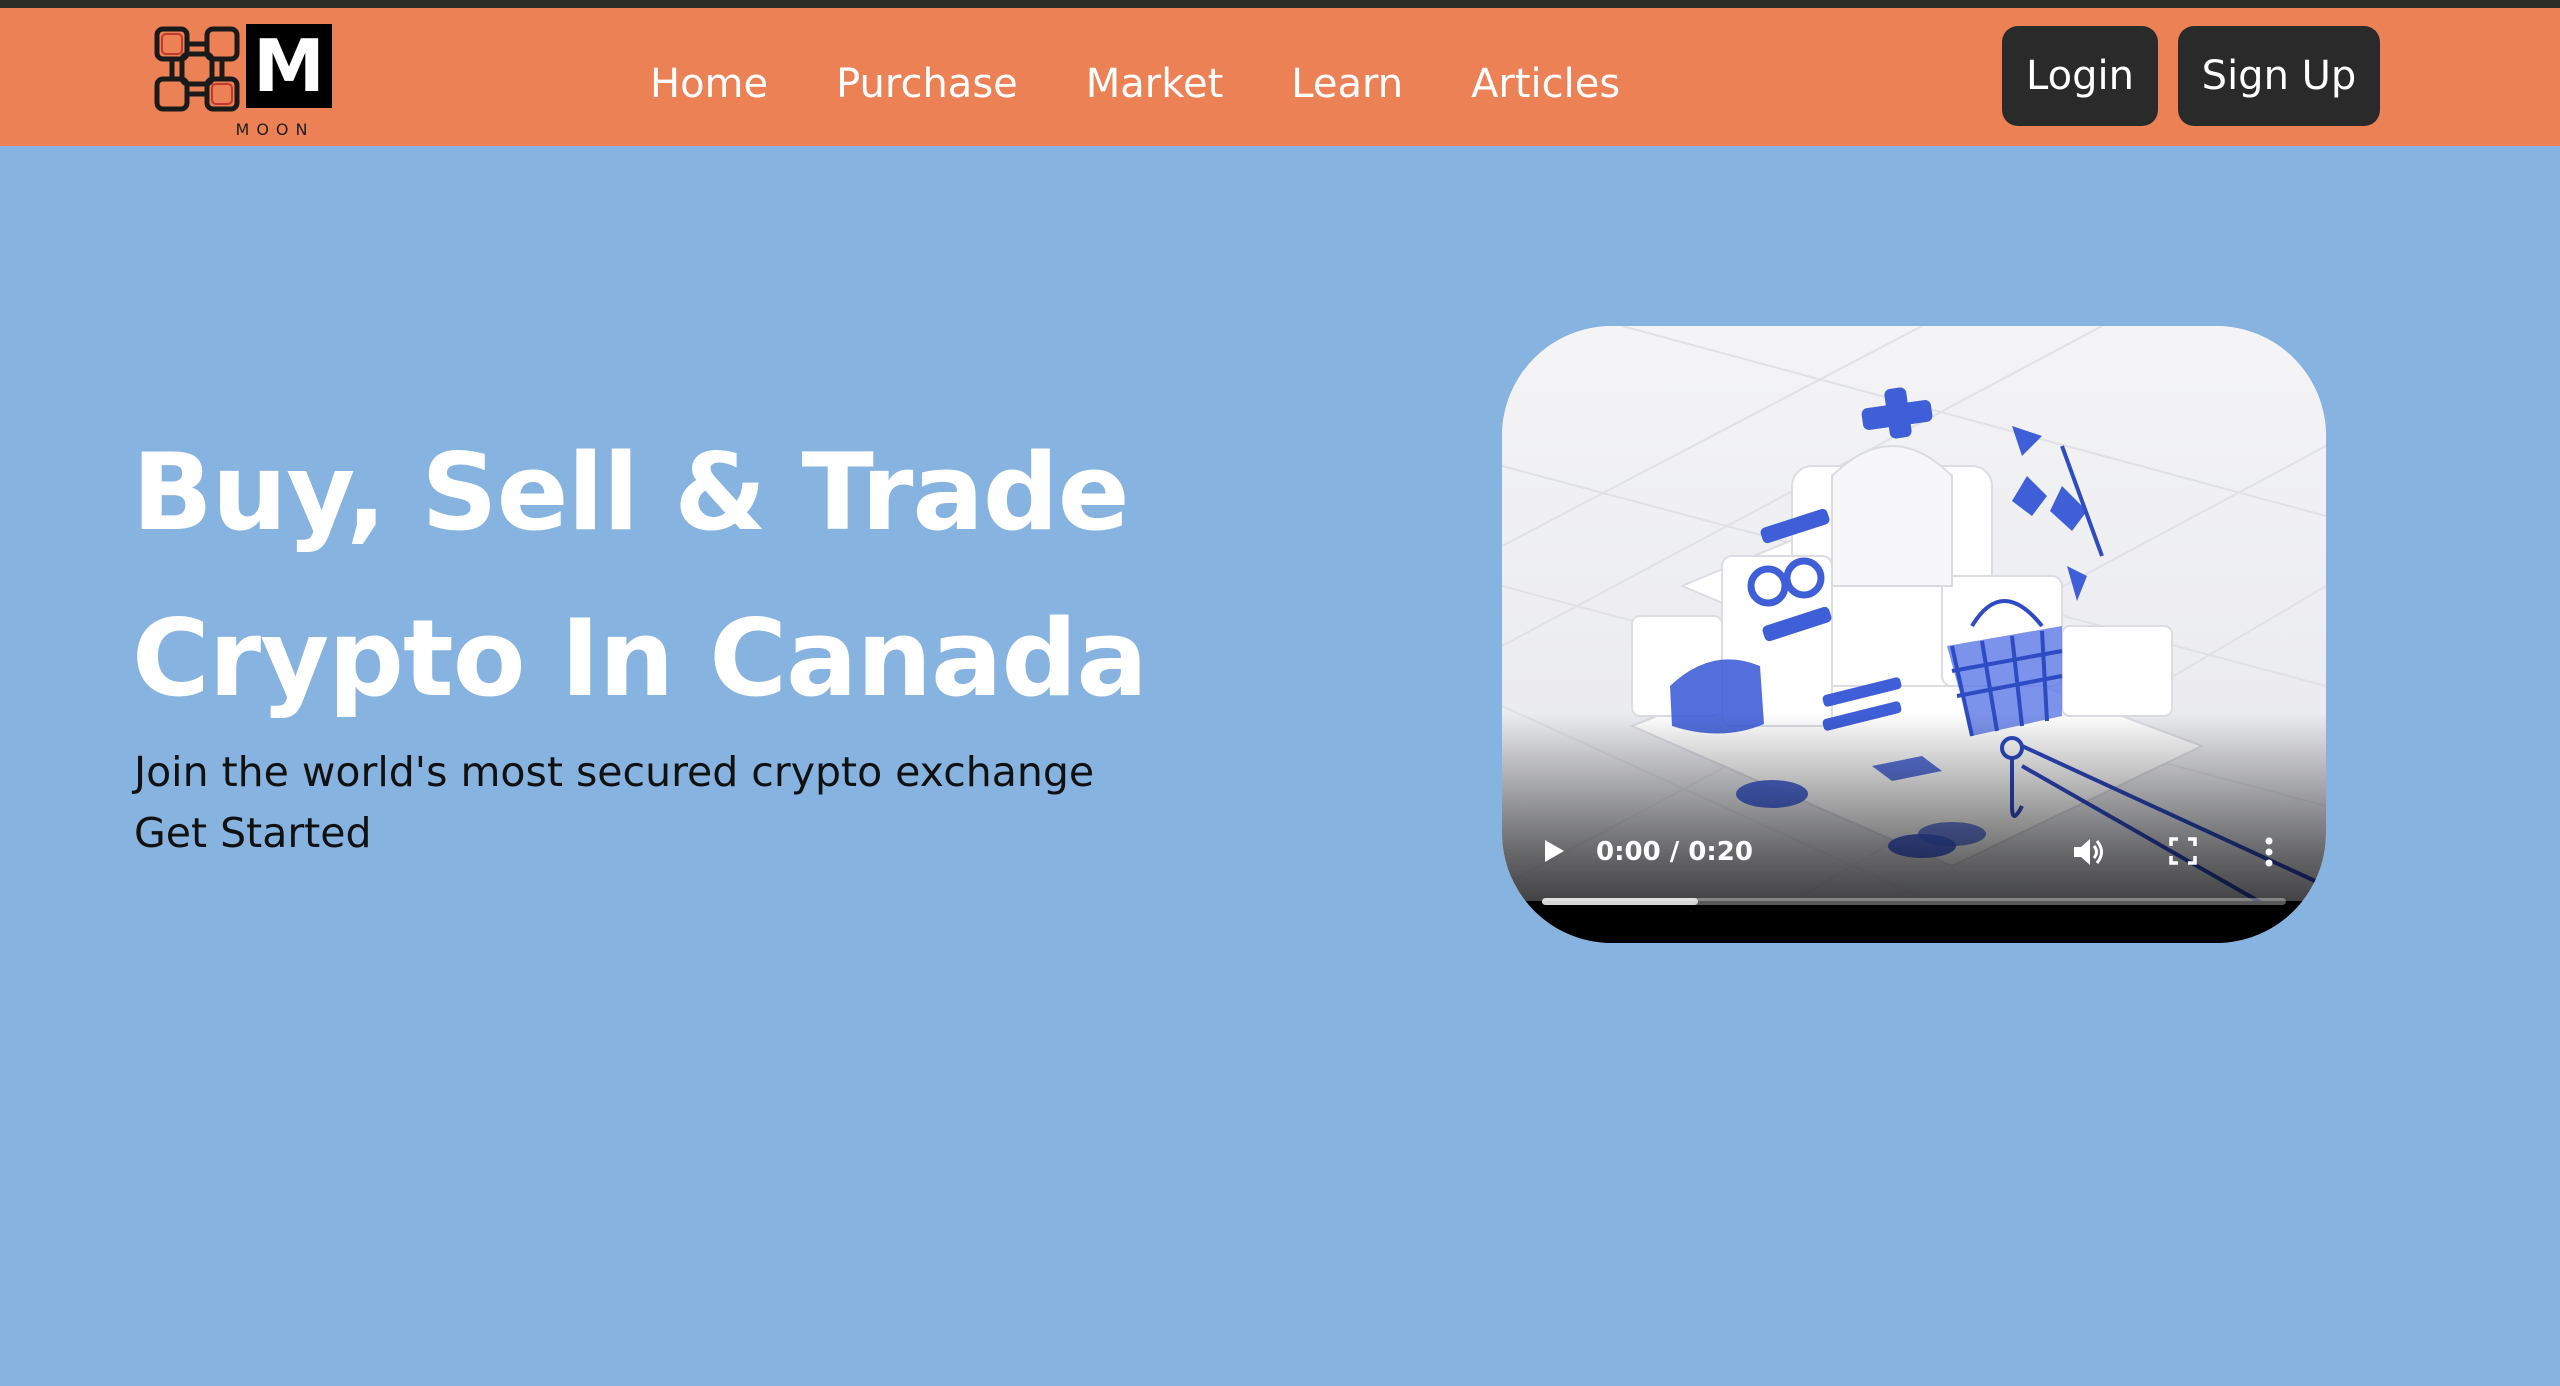 The image size is (2560, 1386). Describe the element at coordinates (1914, 922) in the screenshot. I see `video-bottom-bar` at that location.